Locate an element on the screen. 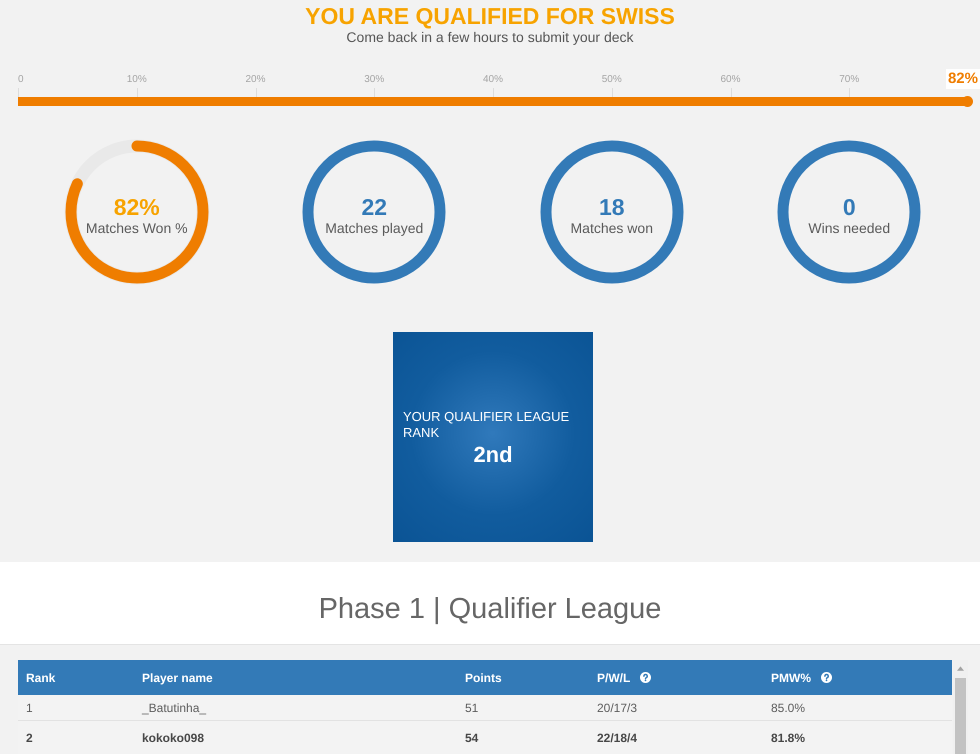 The image size is (980, 754). rank-card-title: YOUR QUALIFIER LEAGUE RANK is located at coordinates (486, 425).